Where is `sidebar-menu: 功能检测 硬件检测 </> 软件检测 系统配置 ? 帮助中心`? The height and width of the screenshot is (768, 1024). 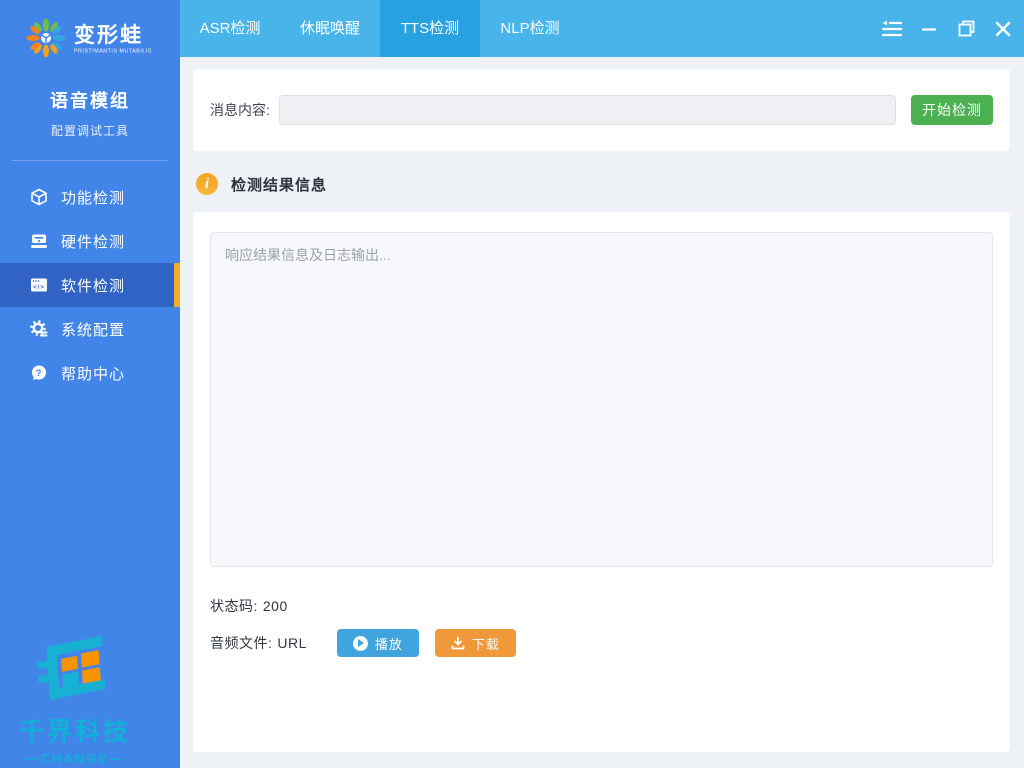
sidebar-menu: 功能检测 硬件检测 </> 软件检测 系统配置 ? 帮助中心 is located at coordinates (90, 285).